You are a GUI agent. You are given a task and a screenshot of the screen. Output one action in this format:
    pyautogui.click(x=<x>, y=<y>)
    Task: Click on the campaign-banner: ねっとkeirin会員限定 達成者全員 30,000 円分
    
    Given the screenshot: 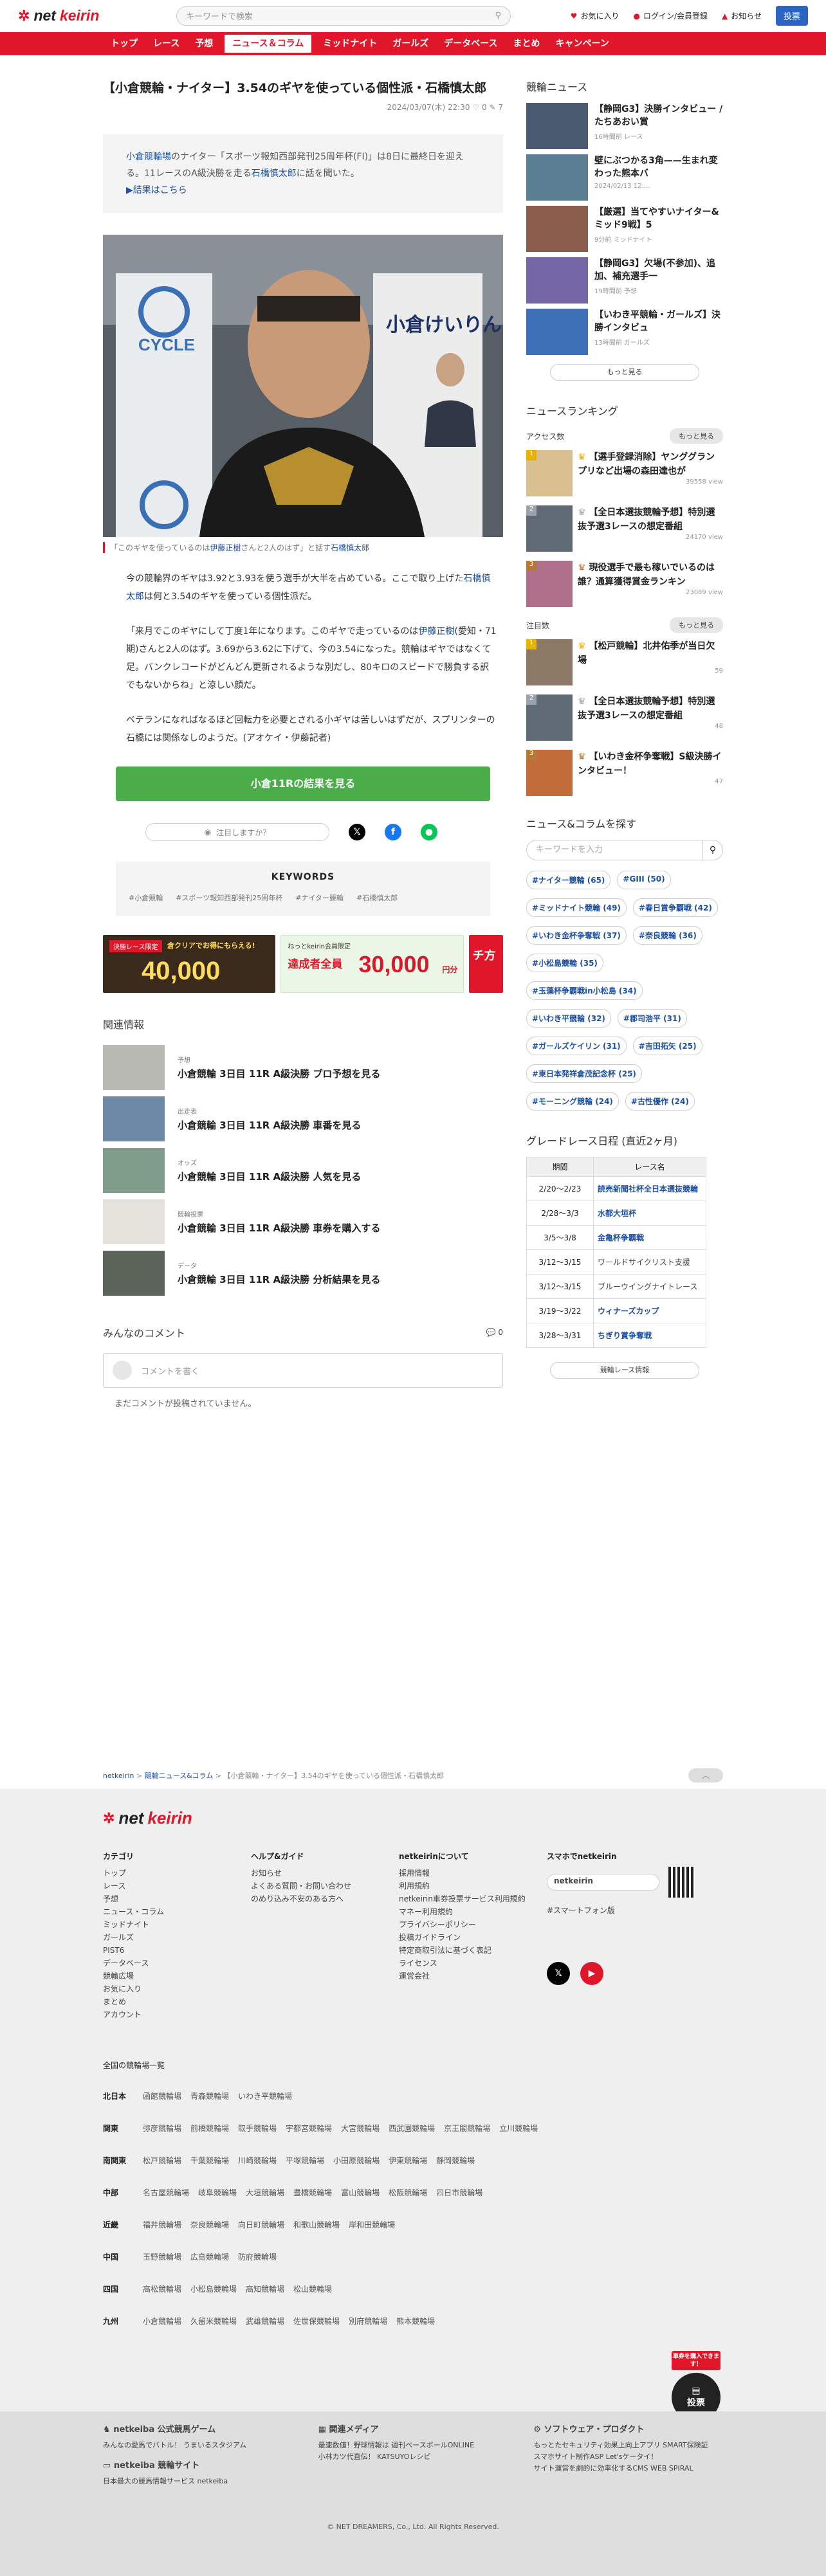 What is the action you would take?
    pyautogui.click(x=372, y=964)
    